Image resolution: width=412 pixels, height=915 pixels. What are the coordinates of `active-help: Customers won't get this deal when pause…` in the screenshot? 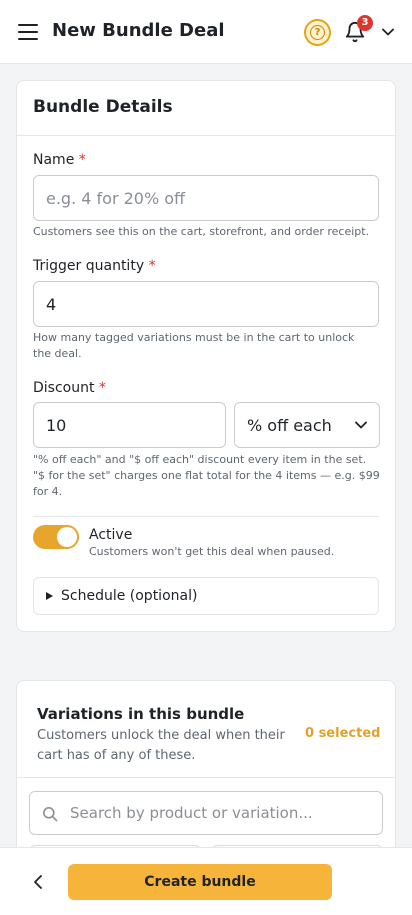 It's located at (212, 551).